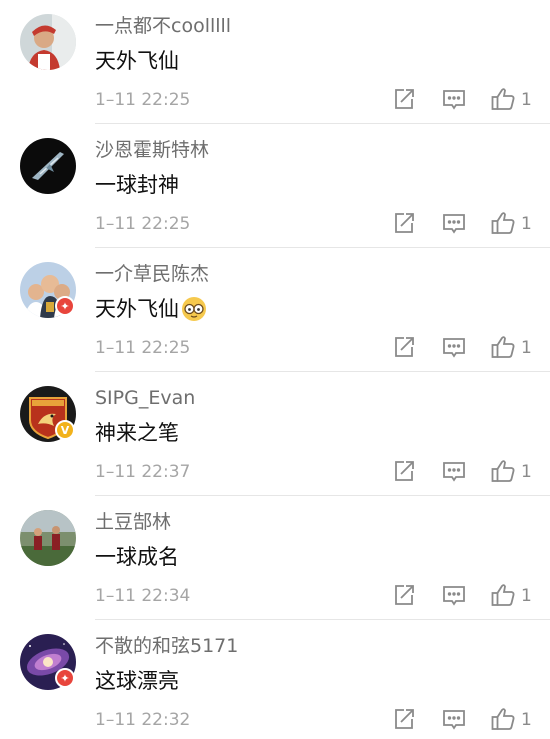  I want to click on face-with-glasses-emoji, so click(194, 309).